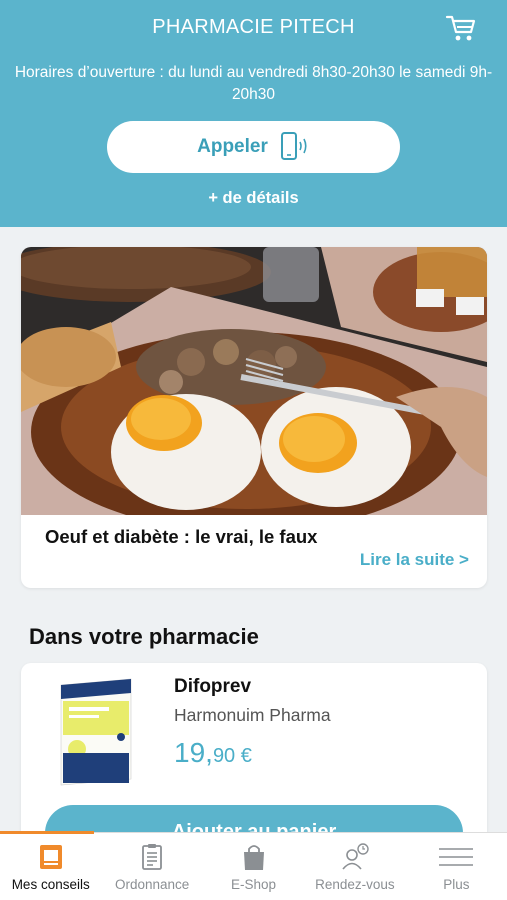 The image size is (507, 900). Describe the element at coordinates (47, 832) in the screenshot. I see `active-tab-indicator` at that location.